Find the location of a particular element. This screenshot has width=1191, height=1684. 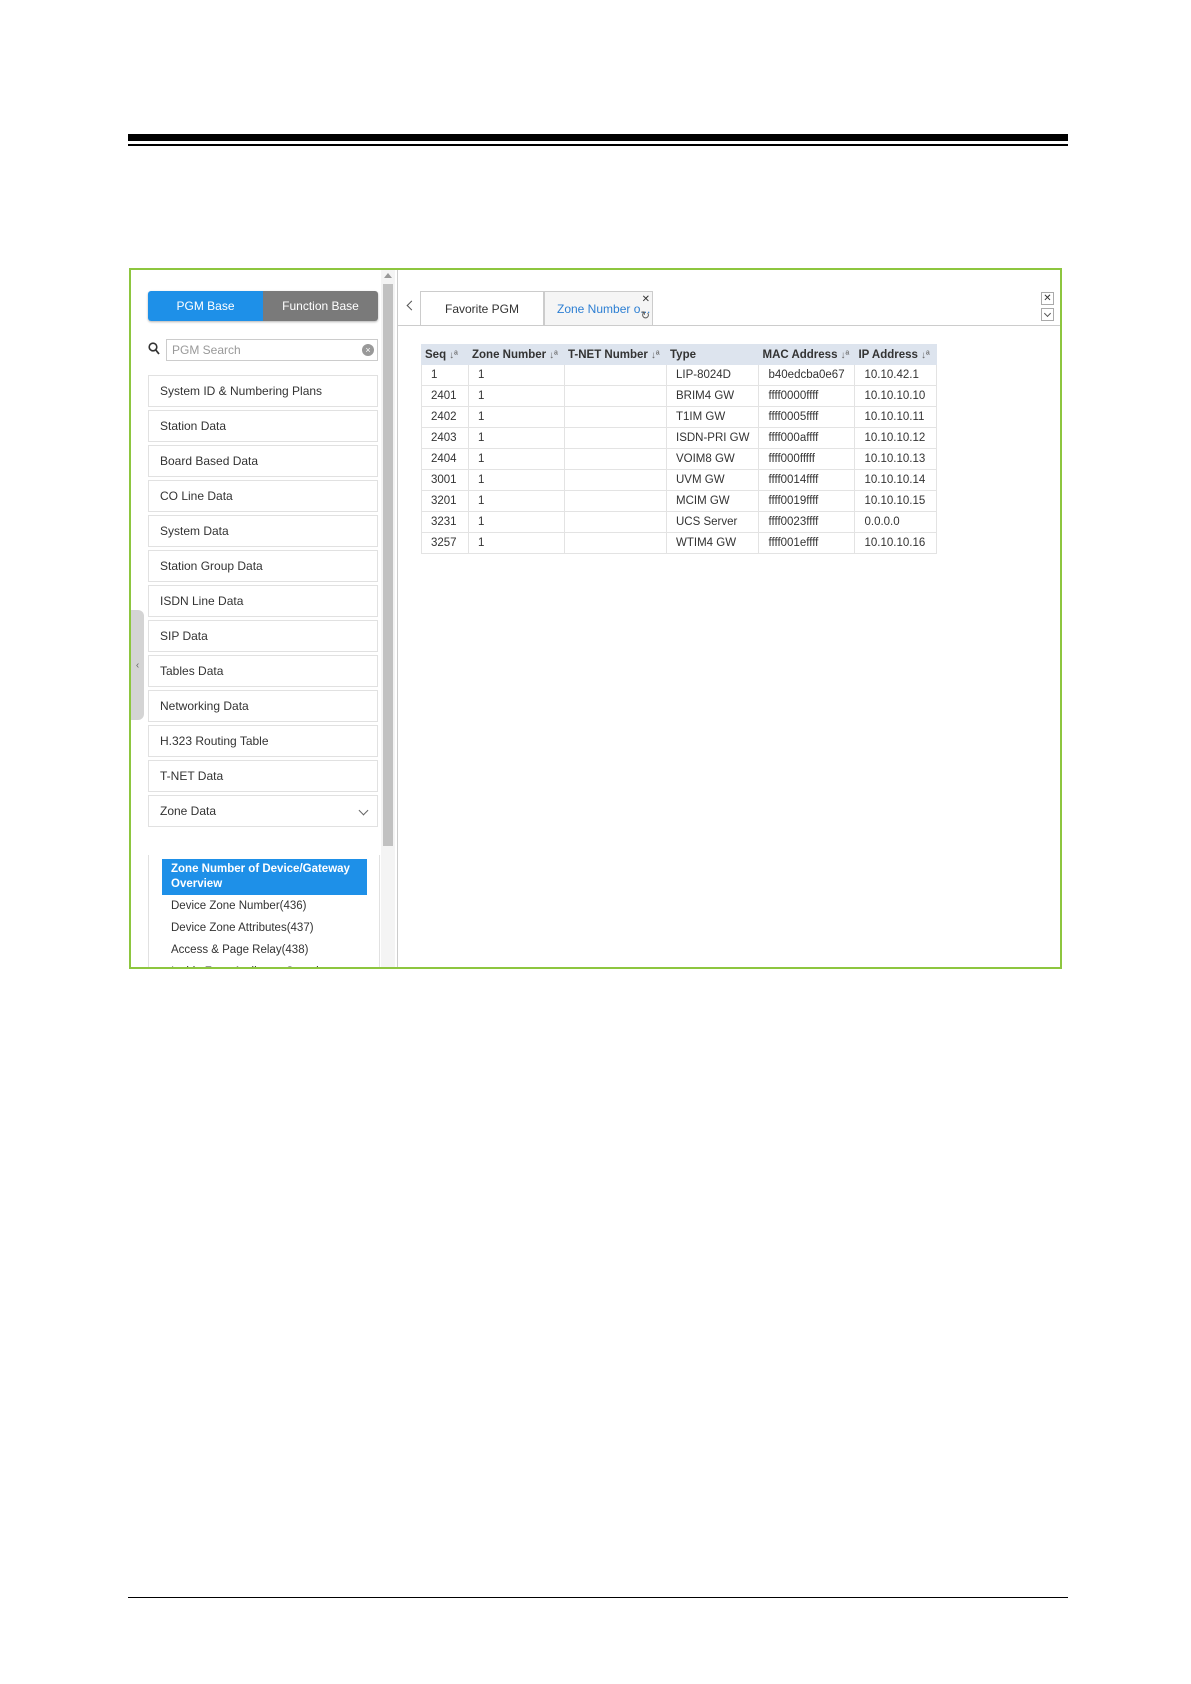

page-header-rule-thin is located at coordinates (598, 145).